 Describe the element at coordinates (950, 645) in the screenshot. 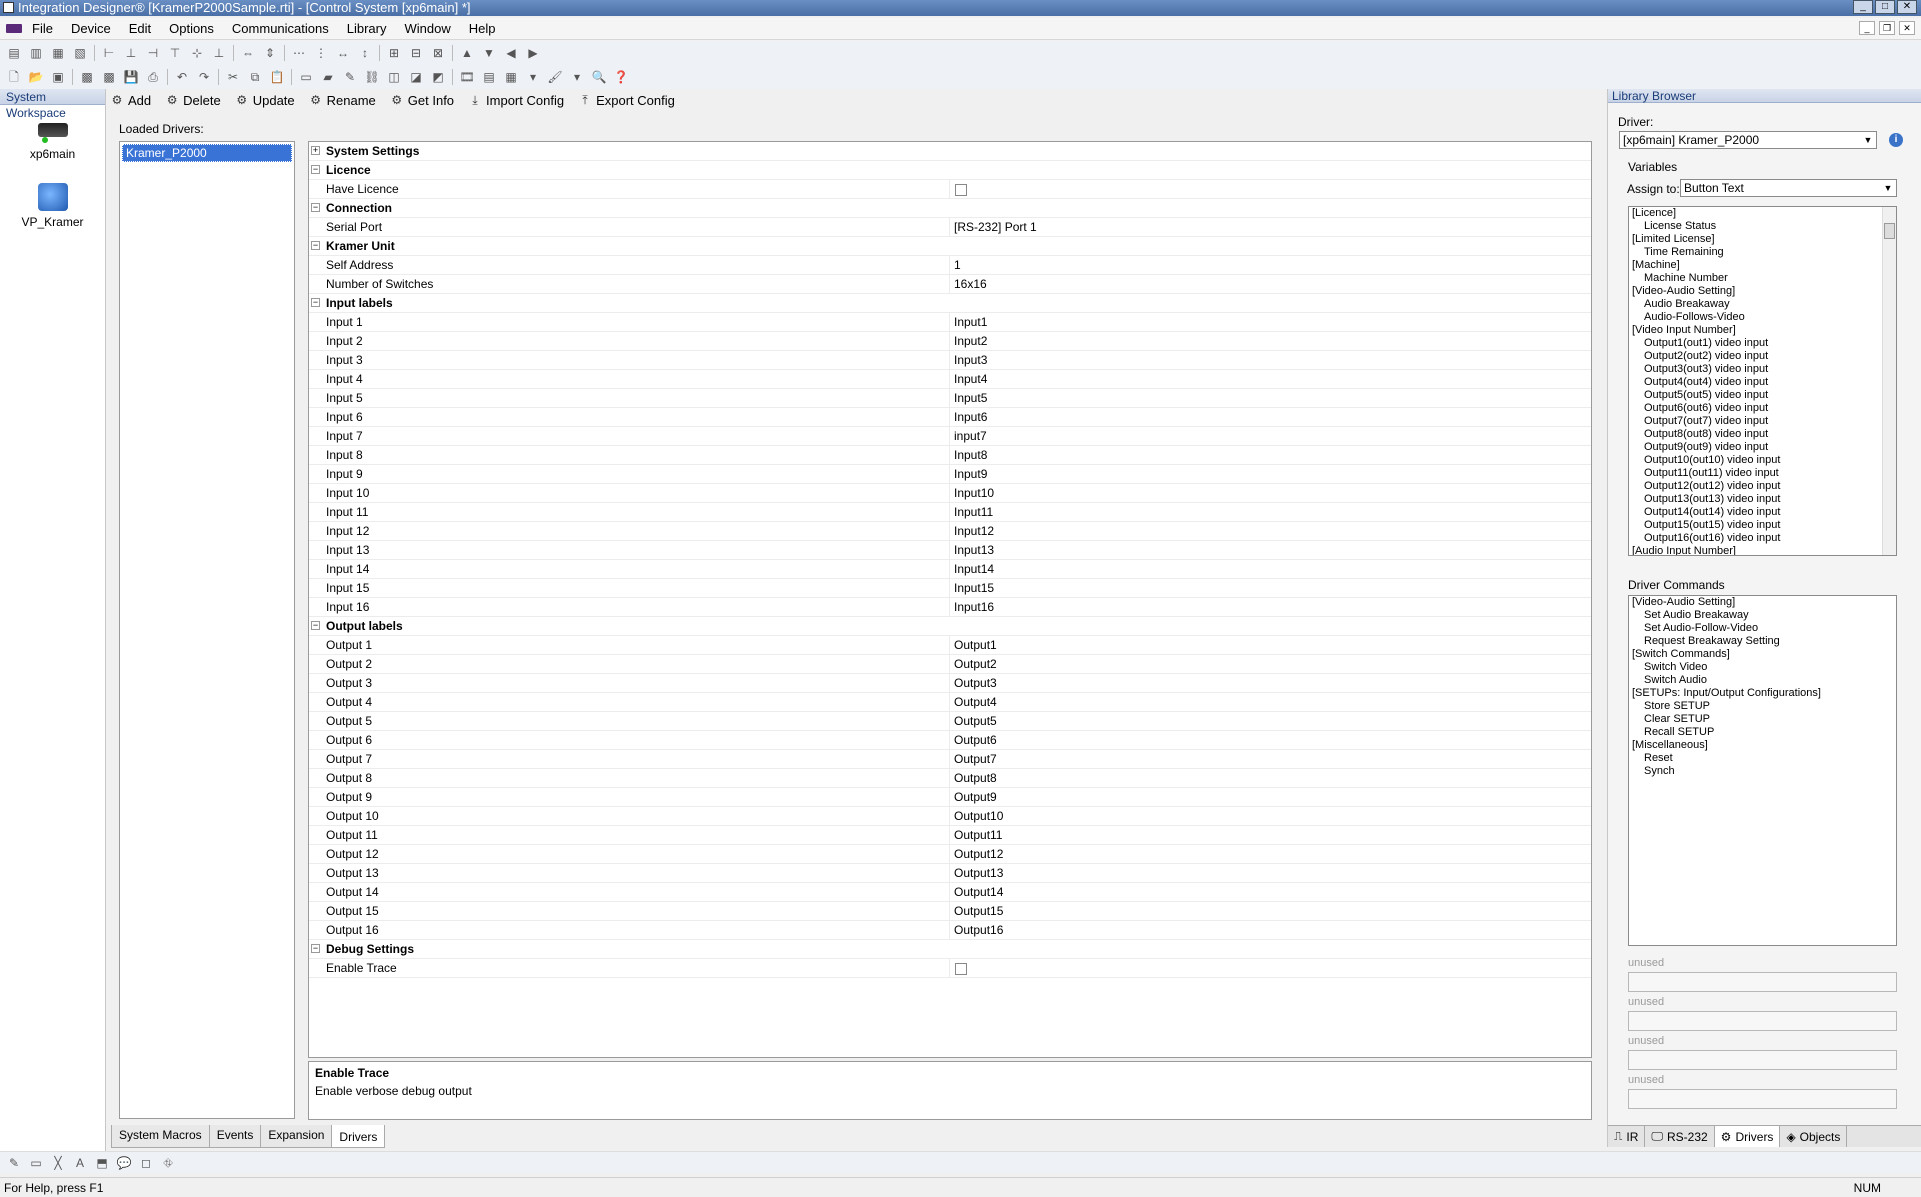

I see `property-row: Output 1 Output1` at that location.